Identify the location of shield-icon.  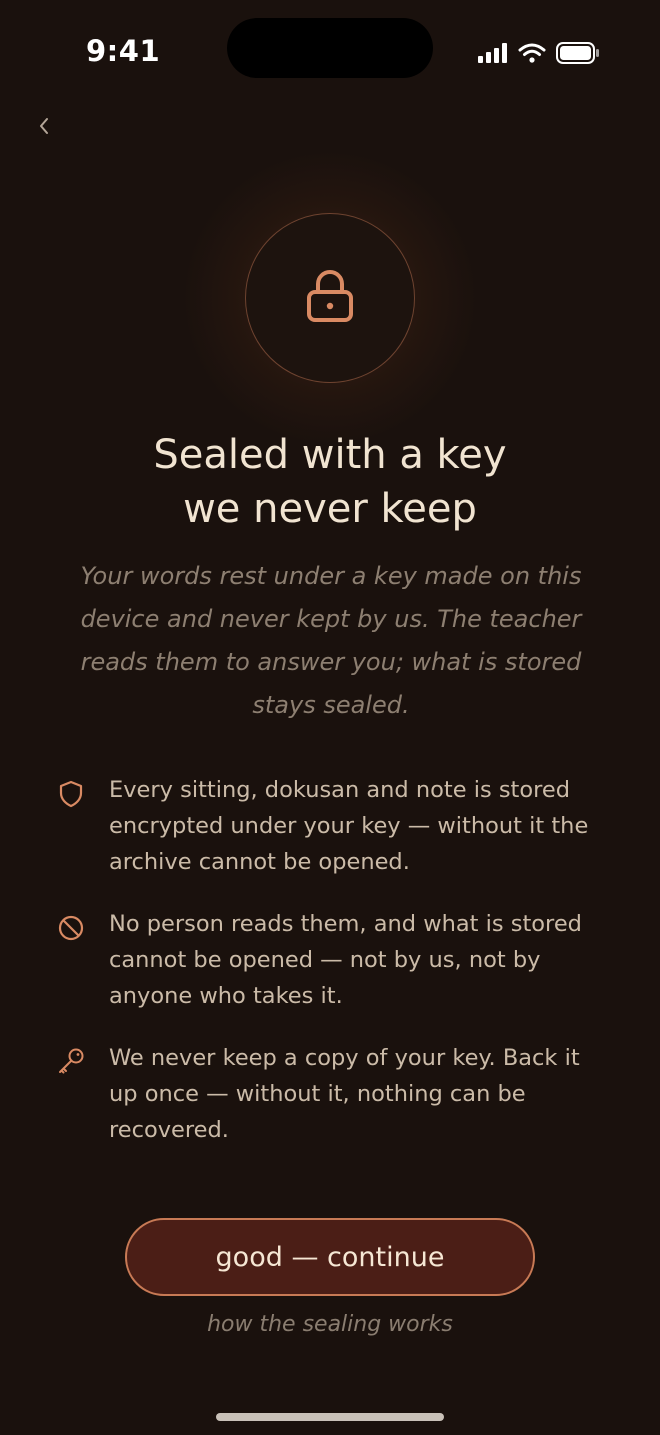
(71, 794).